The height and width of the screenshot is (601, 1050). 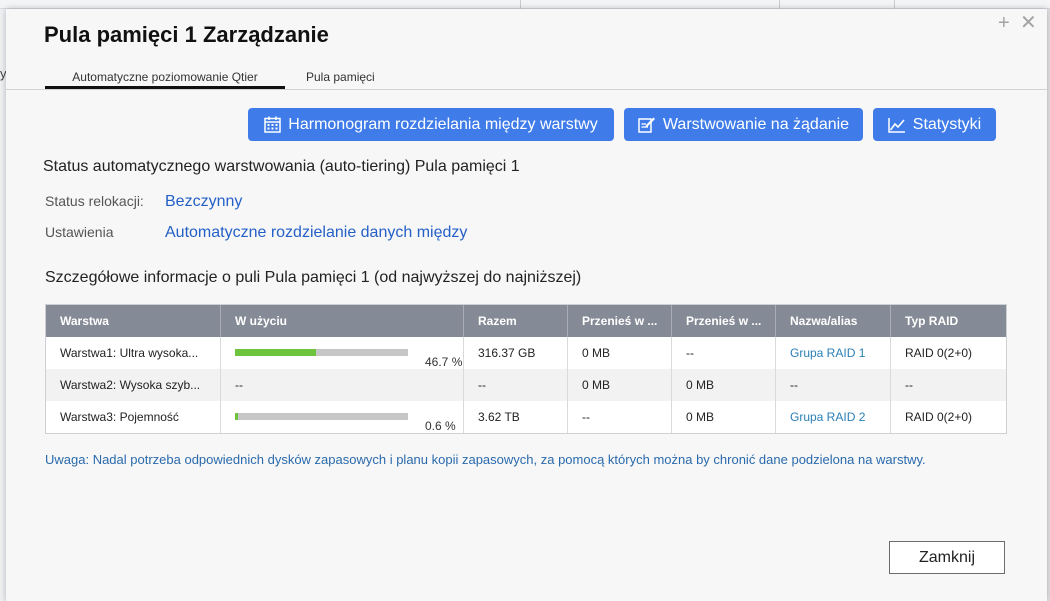 I want to click on raid-group-link: Grupa RAID 1, so click(x=827, y=353).